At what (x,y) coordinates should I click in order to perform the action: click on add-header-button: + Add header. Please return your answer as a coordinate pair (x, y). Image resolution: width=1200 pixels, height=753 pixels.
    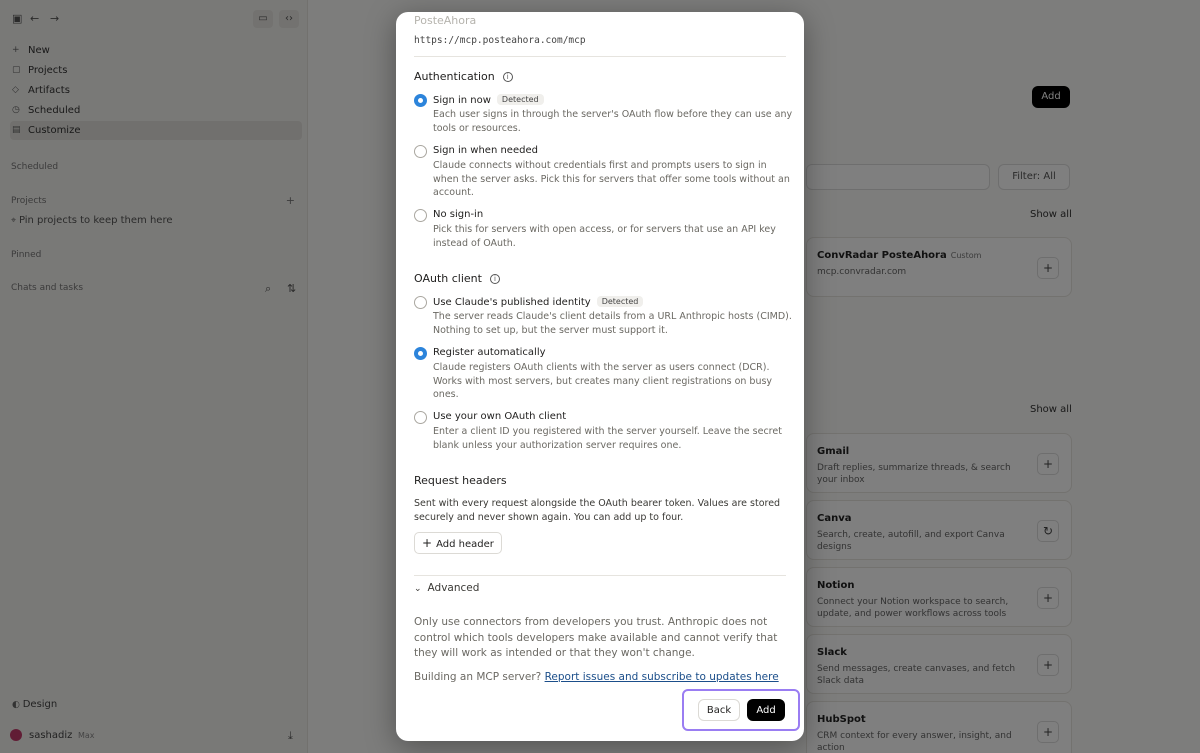
    Looking at the image, I should click on (458, 543).